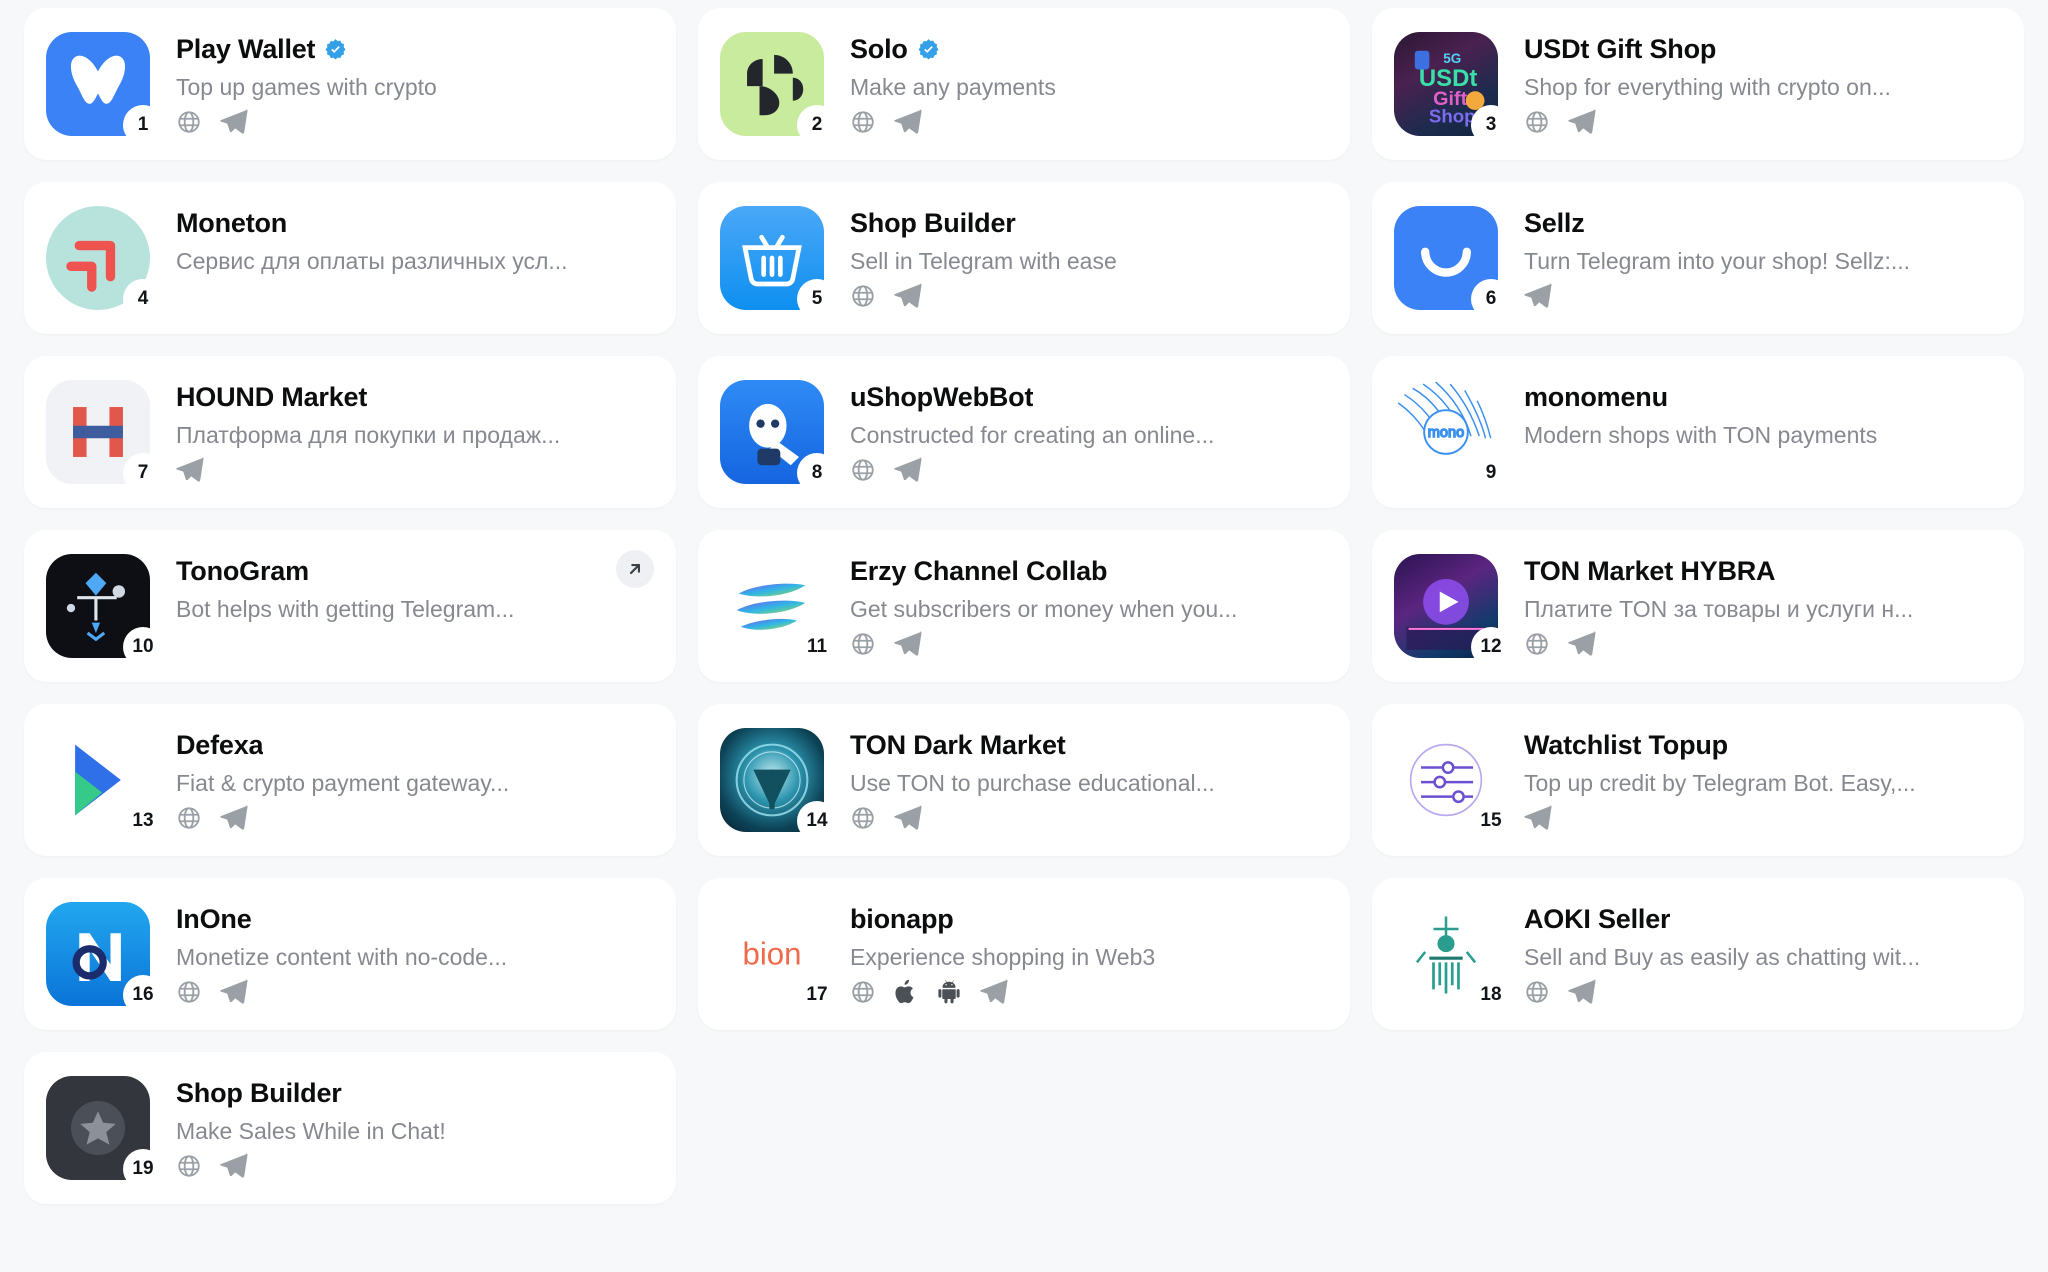  What do you see at coordinates (143, 821) in the screenshot?
I see `rank-badge: 13` at bounding box center [143, 821].